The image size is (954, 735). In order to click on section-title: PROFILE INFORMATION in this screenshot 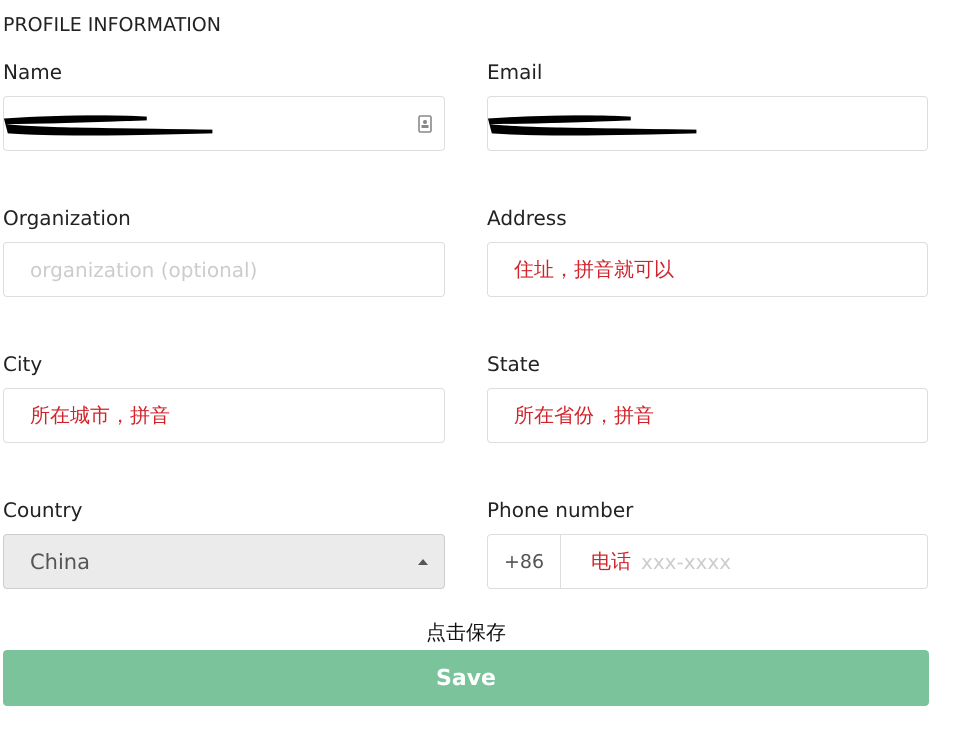, I will do `click(112, 25)`.